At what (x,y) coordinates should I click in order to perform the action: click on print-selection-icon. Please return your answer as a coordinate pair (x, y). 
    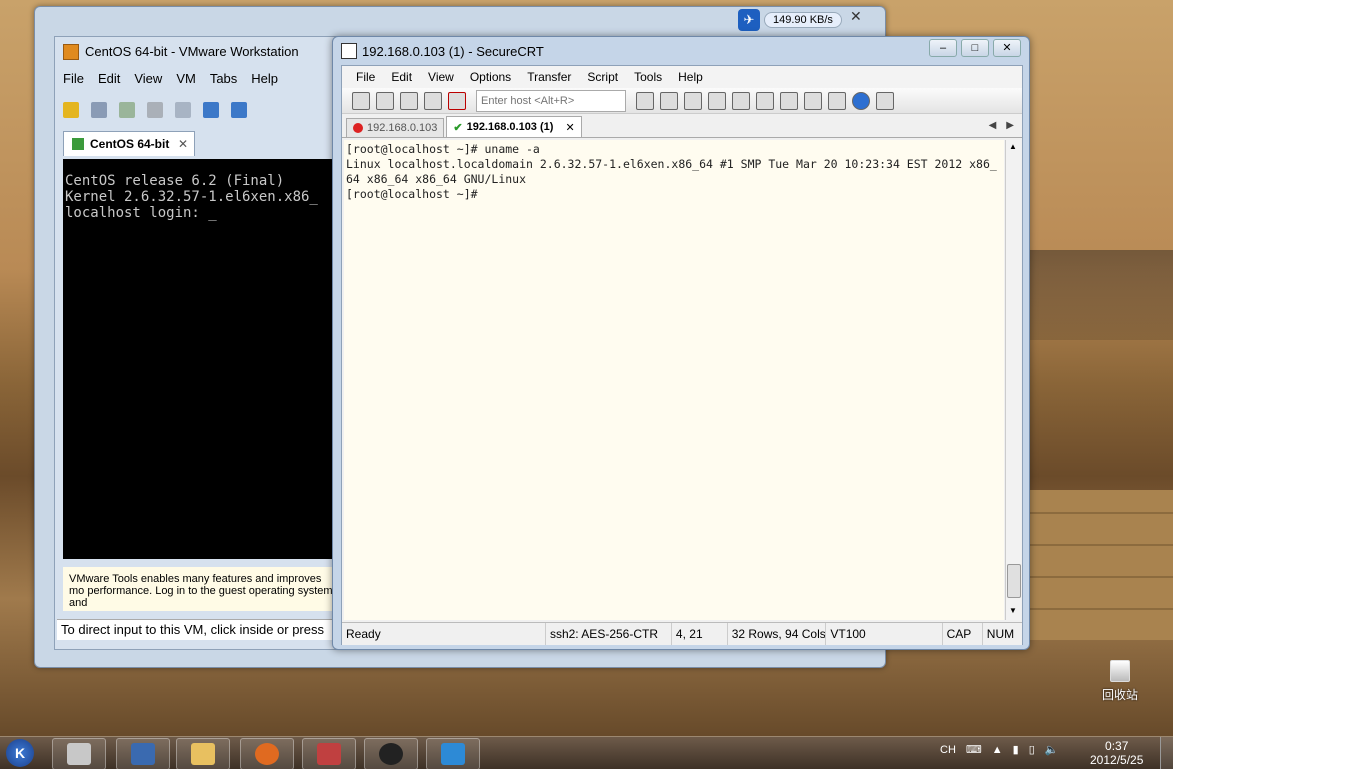
    Looking at the image, I should click on (741, 100).